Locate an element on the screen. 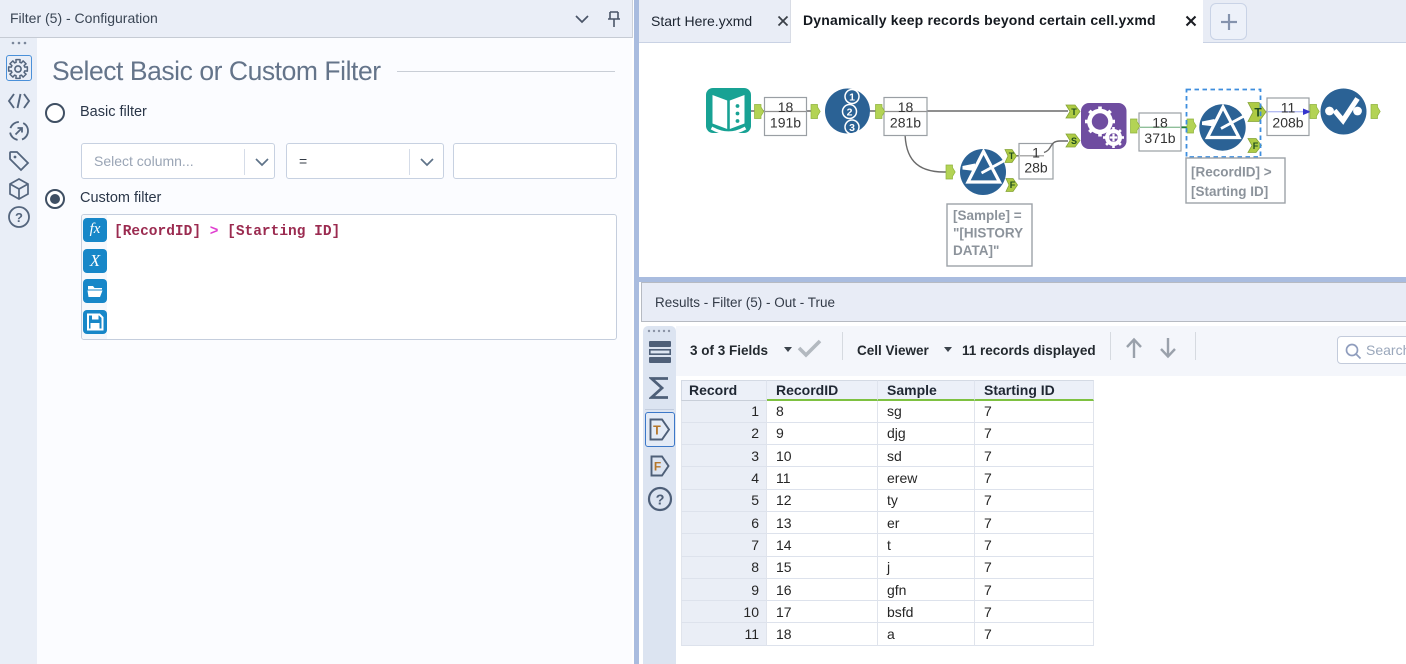 The width and height of the screenshot is (1406, 664). svg-text: 11 is located at coordinates (1288, 107).